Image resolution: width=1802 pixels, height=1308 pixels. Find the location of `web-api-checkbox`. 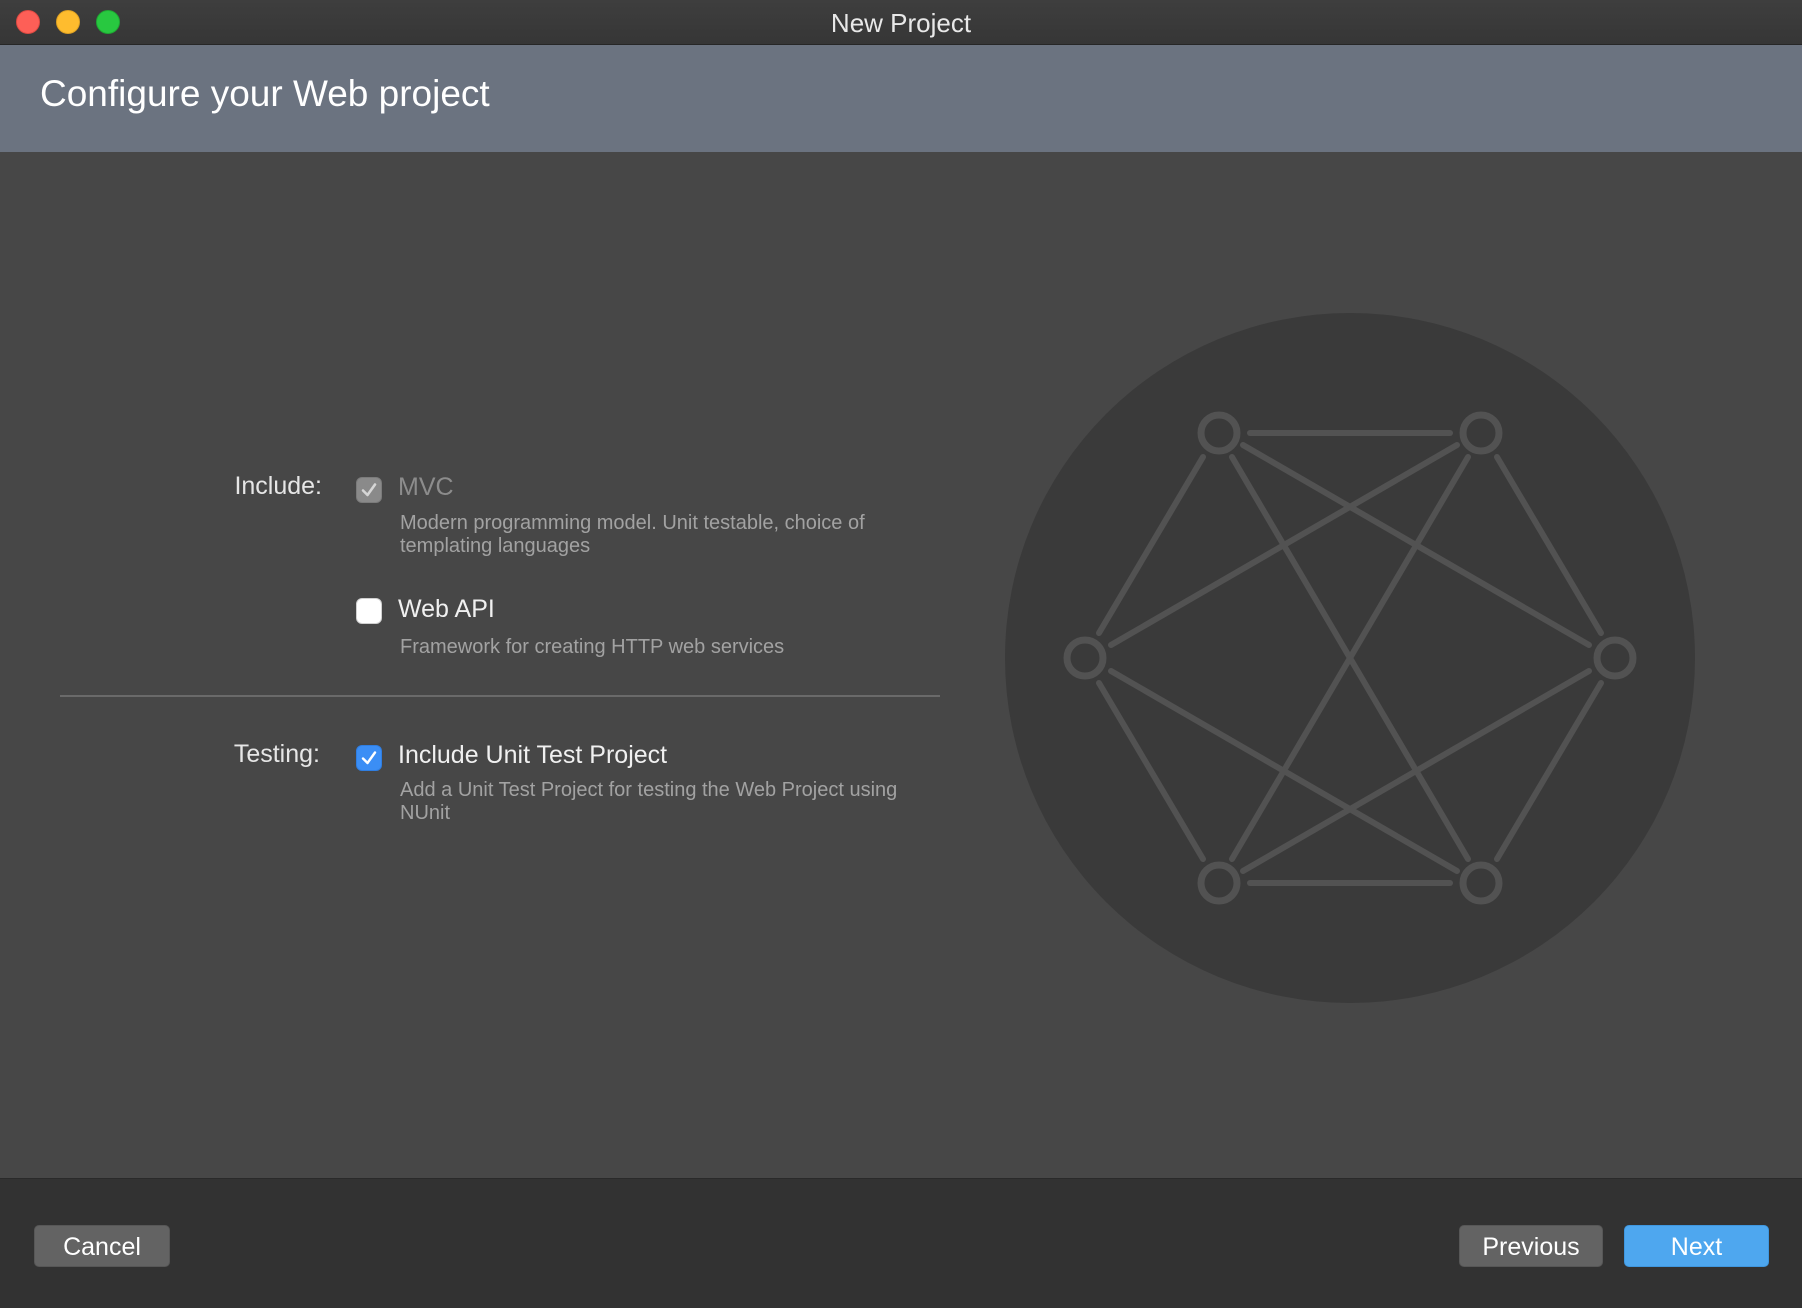

web-api-checkbox is located at coordinates (369, 611).